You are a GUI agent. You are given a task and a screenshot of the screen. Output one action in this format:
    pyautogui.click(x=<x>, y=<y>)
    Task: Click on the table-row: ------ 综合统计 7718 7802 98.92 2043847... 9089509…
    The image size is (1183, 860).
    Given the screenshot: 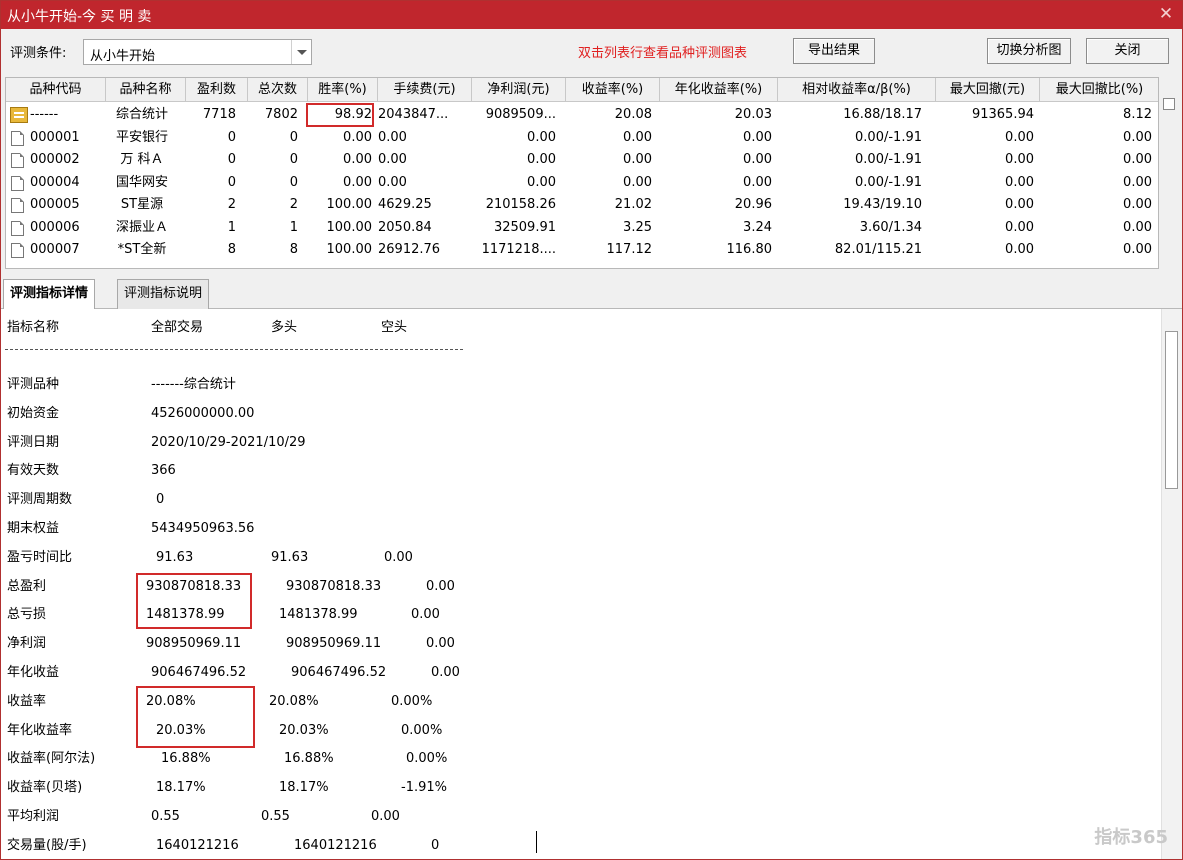 What is the action you would take?
    pyautogui.click(x=582, y=115)
    